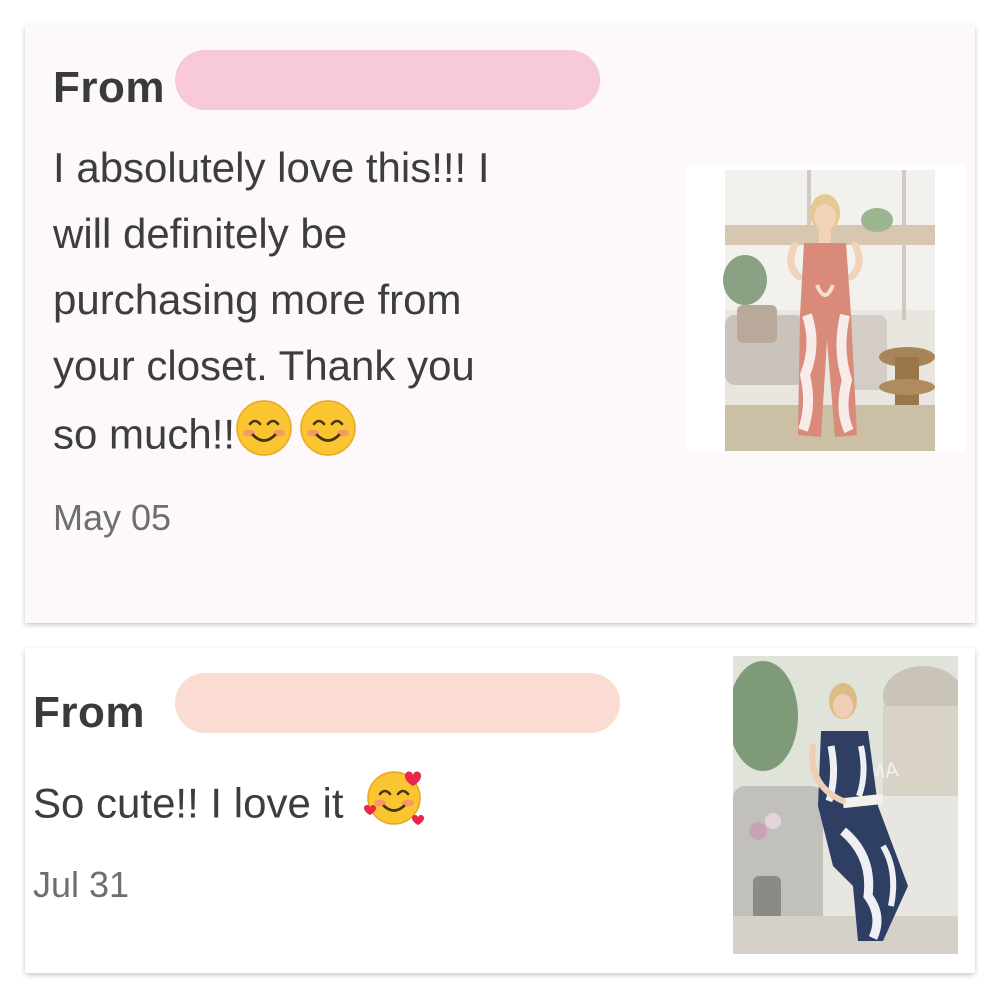 The image size is (1000, 1000). Describe the element at coordinates (188, 803) in the screenshot. I see `message-text: So cute!! I love it` at that location.